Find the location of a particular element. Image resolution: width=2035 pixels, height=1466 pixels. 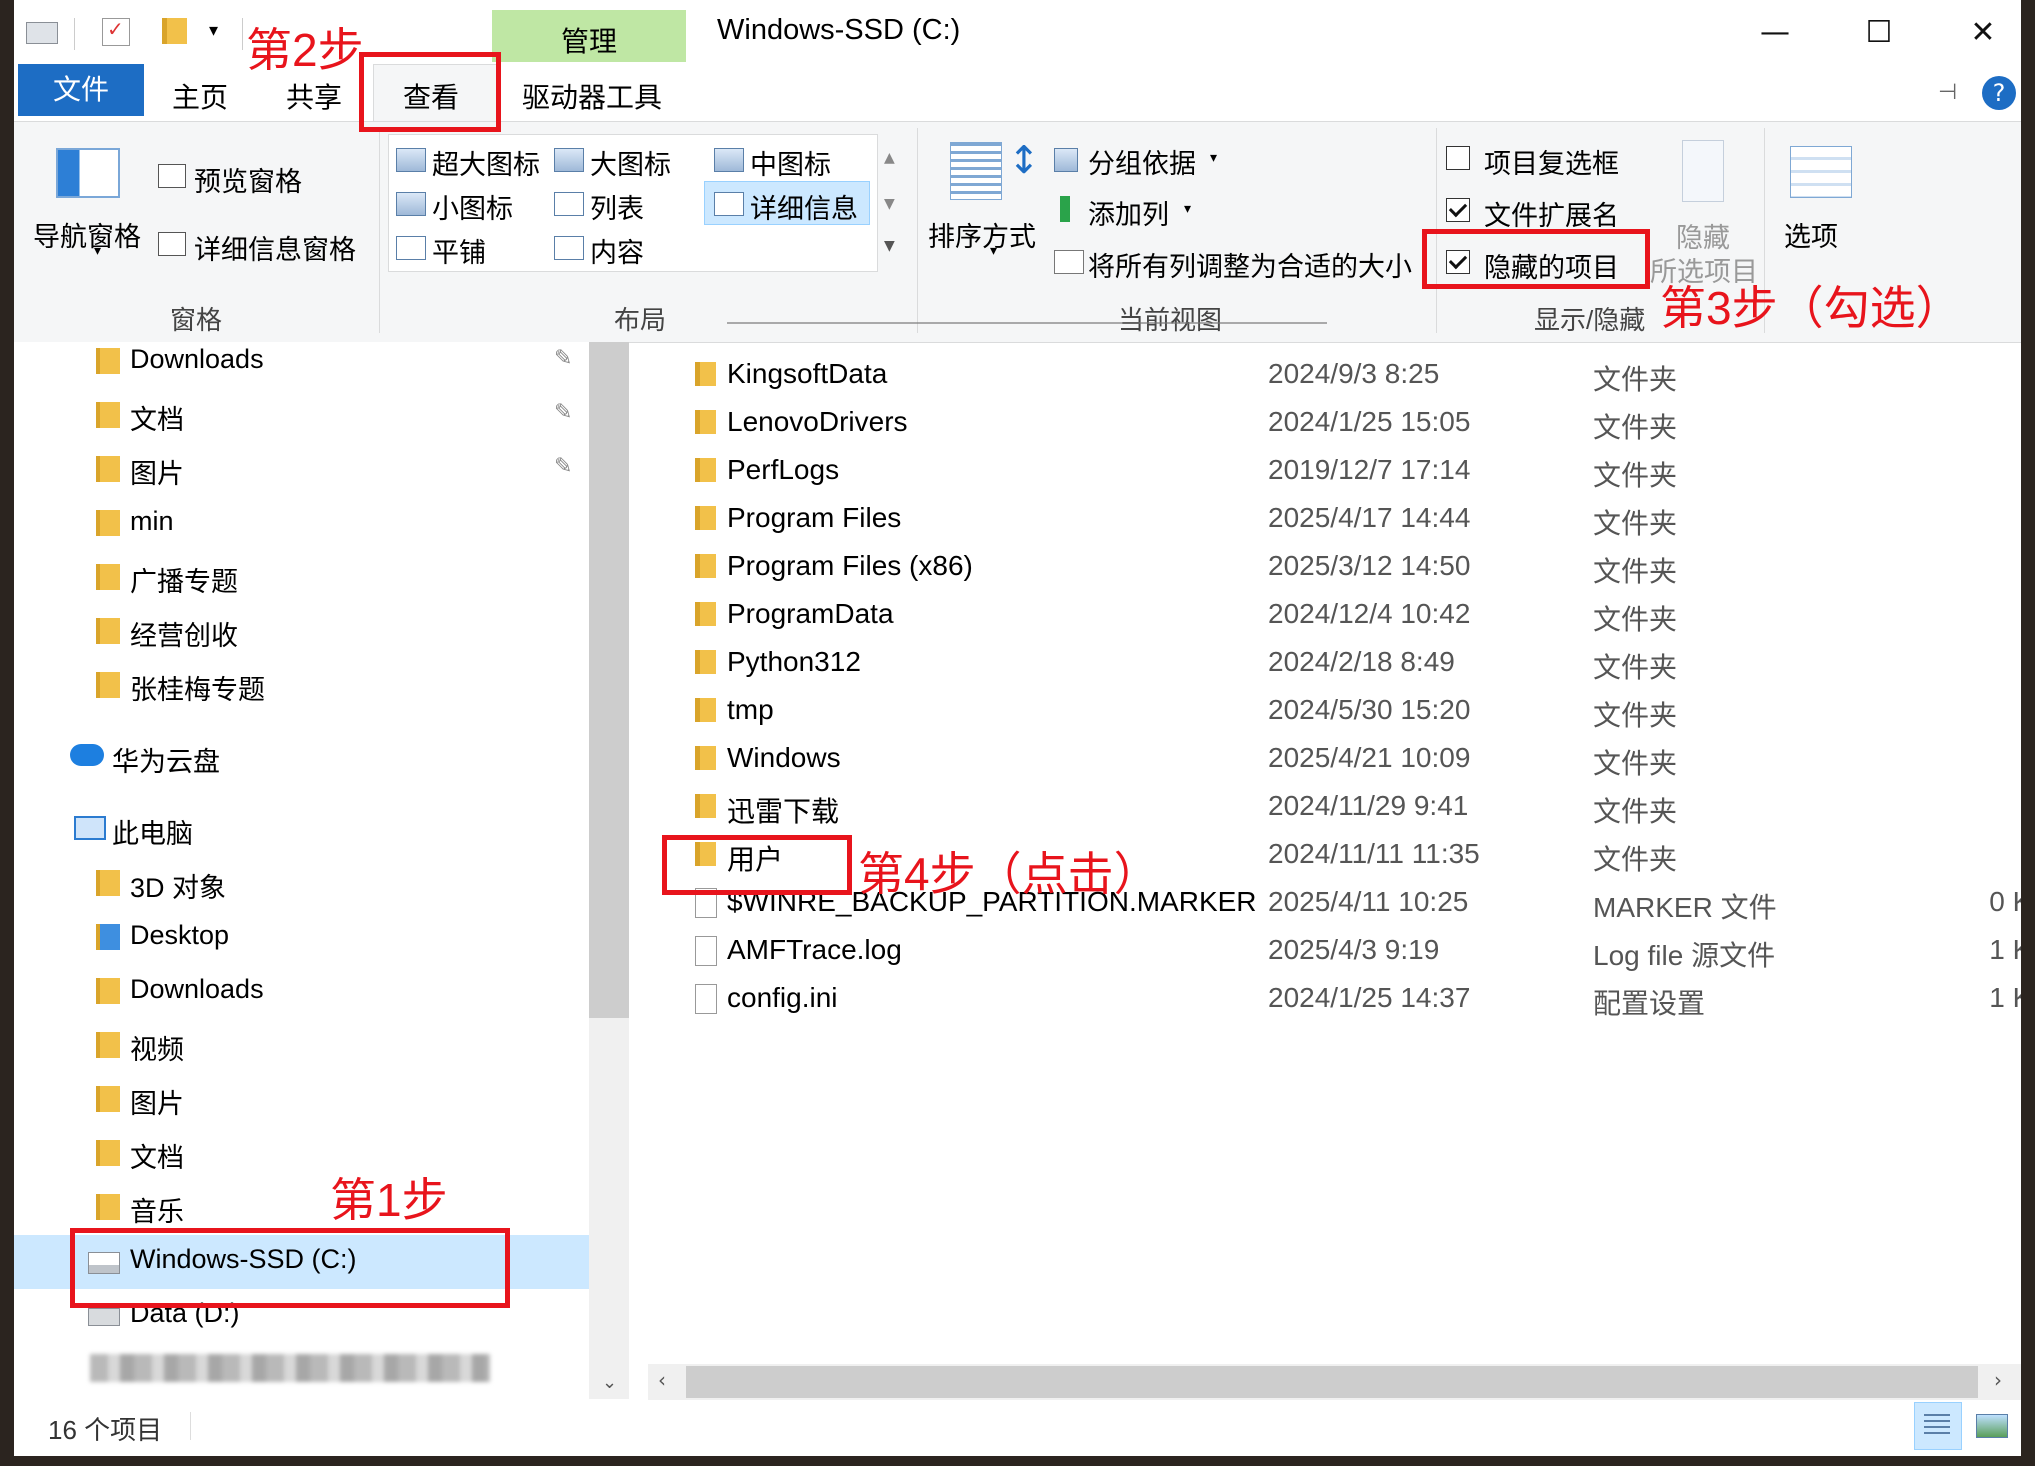

qat-divider is located at coordinates (242, 34).